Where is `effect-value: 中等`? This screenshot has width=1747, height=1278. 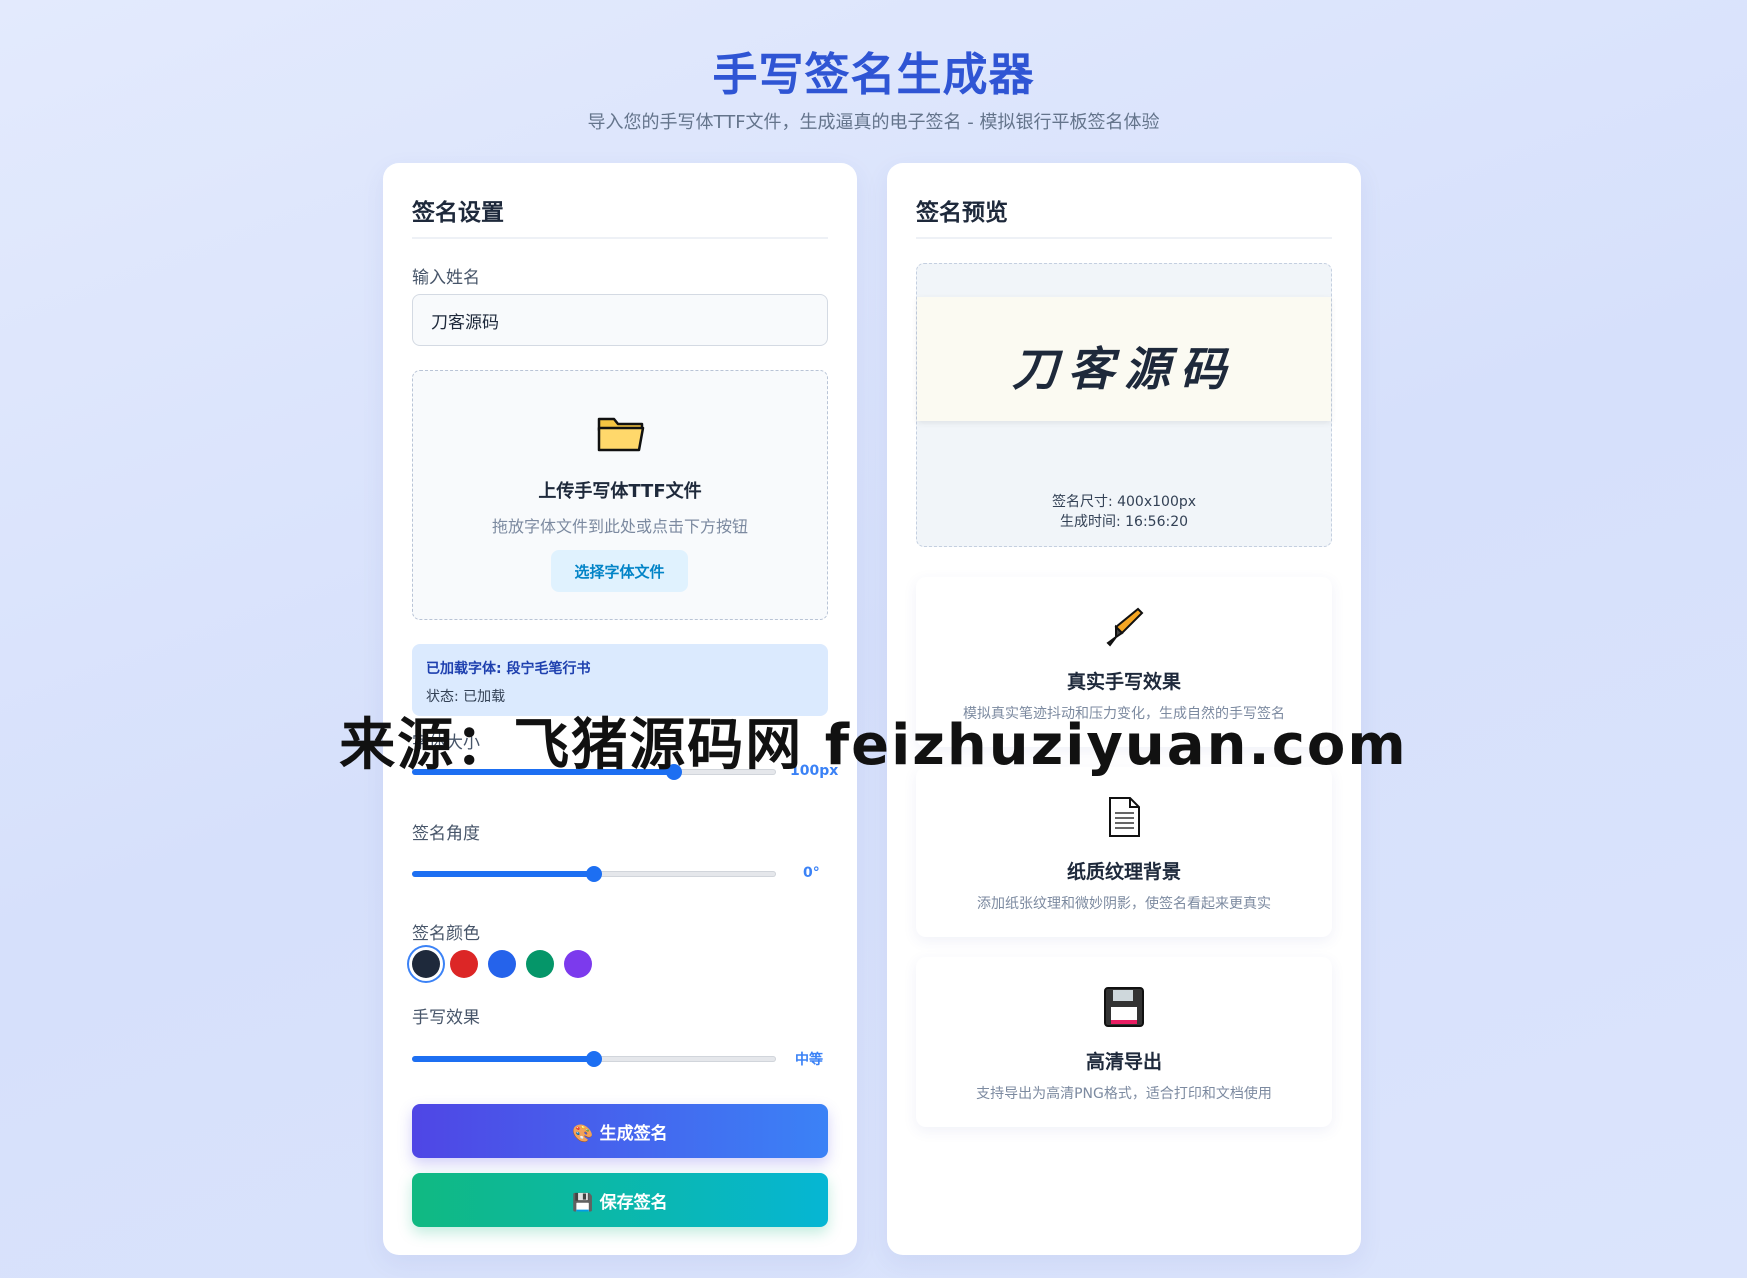 effect-value: 中等 is located at coordinates (809, 1060).